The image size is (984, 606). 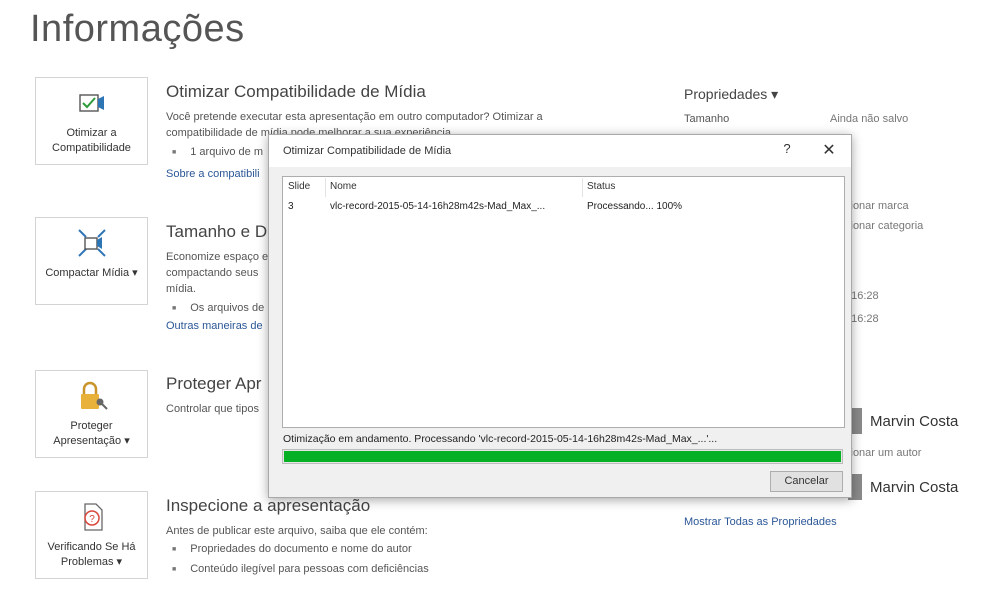 I want to click on dialog-titlebar: Otimizar Compatibilidade de Mídia ? ✕, so click(x=560, y=151).